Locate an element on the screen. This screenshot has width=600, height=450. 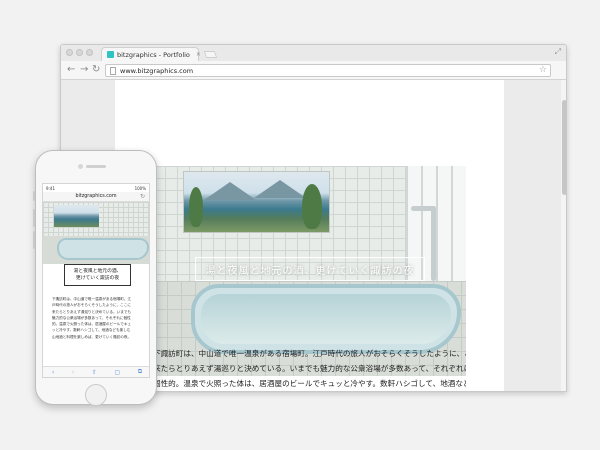
tab-close-icon: × is located at coordinates (198, 54).